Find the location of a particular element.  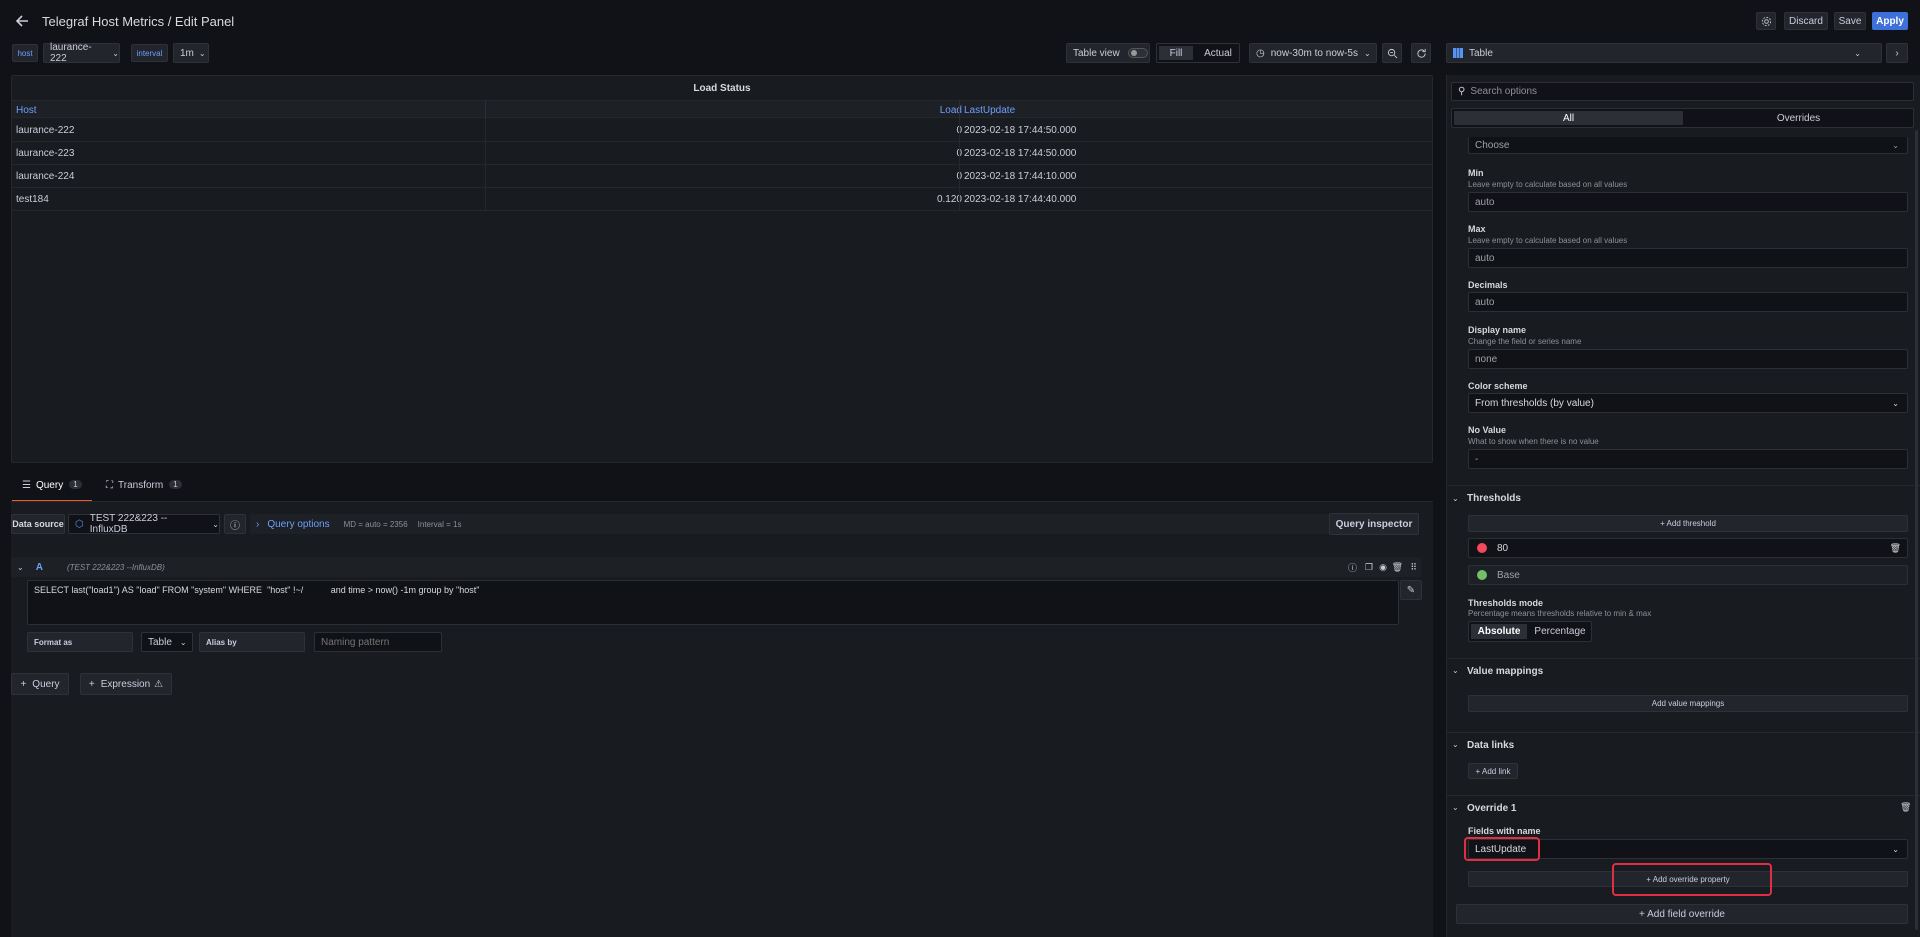

collapse-options-button: › is located at coordinates (1897, 53).